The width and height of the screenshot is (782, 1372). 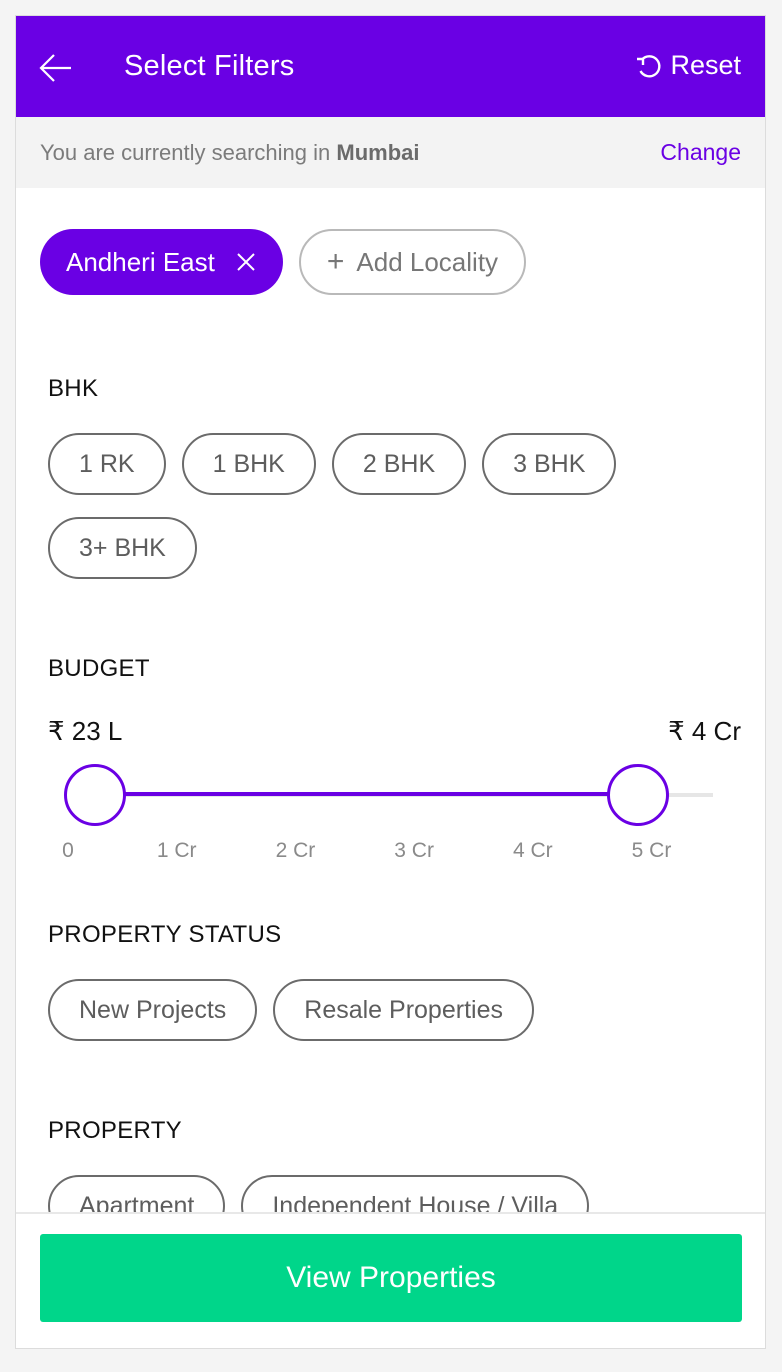 I want to click on bhk-options: 1 RK 1 BHK 2 BHK 3 BHK 3+ BHK, so click(x=368, y=506).